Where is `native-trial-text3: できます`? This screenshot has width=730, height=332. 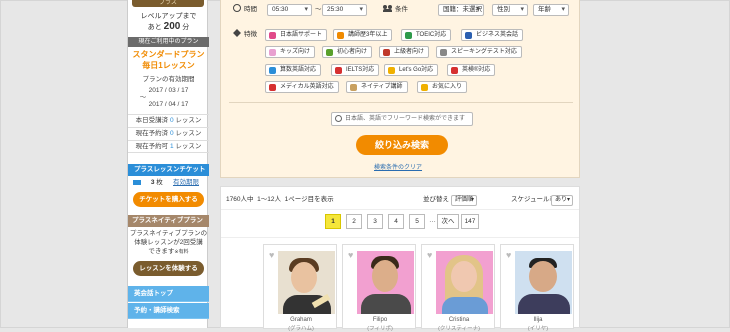
native-trial-text3: できます is located at coordinates (161, 251).